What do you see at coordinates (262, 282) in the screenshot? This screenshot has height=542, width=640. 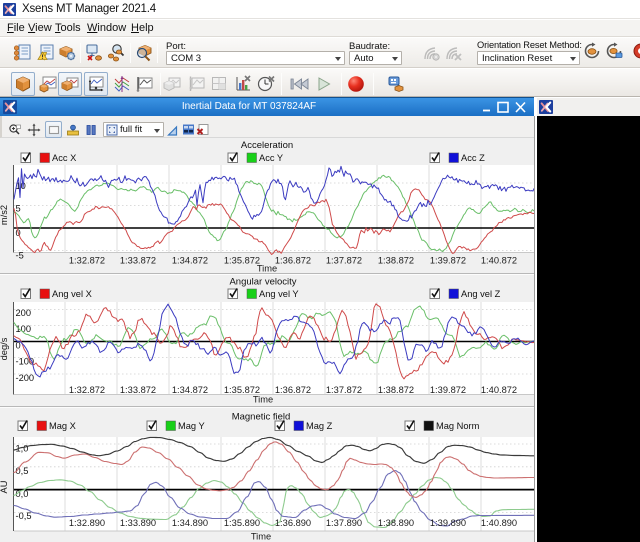 I see `svg-text: Angular velocity` at bounding box center [262, 282].